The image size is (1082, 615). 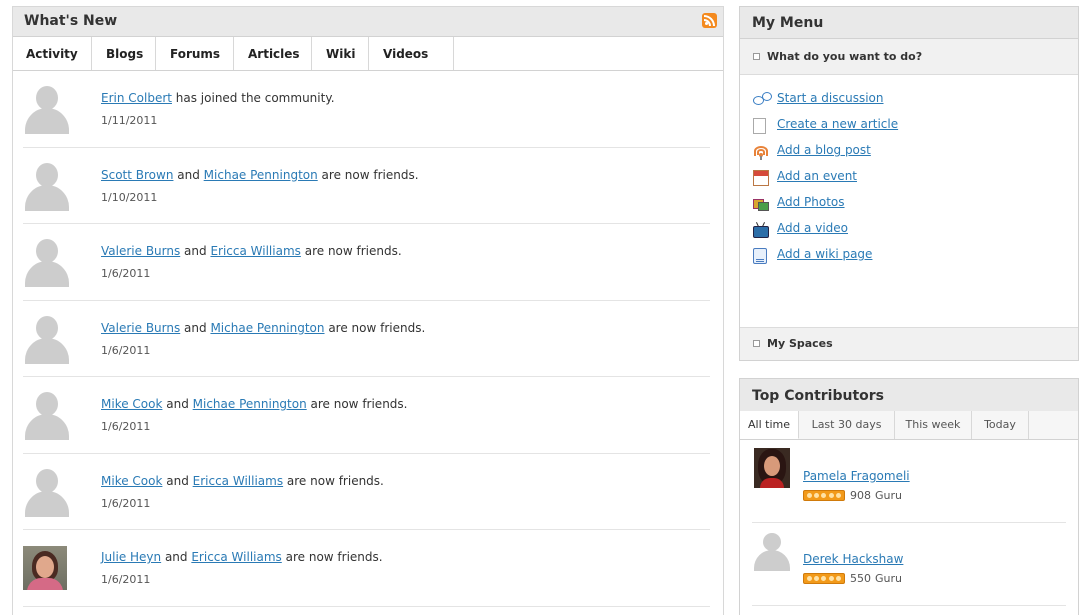 I want to click on create-article-link: Create a new article, so click(x=837, y=124).